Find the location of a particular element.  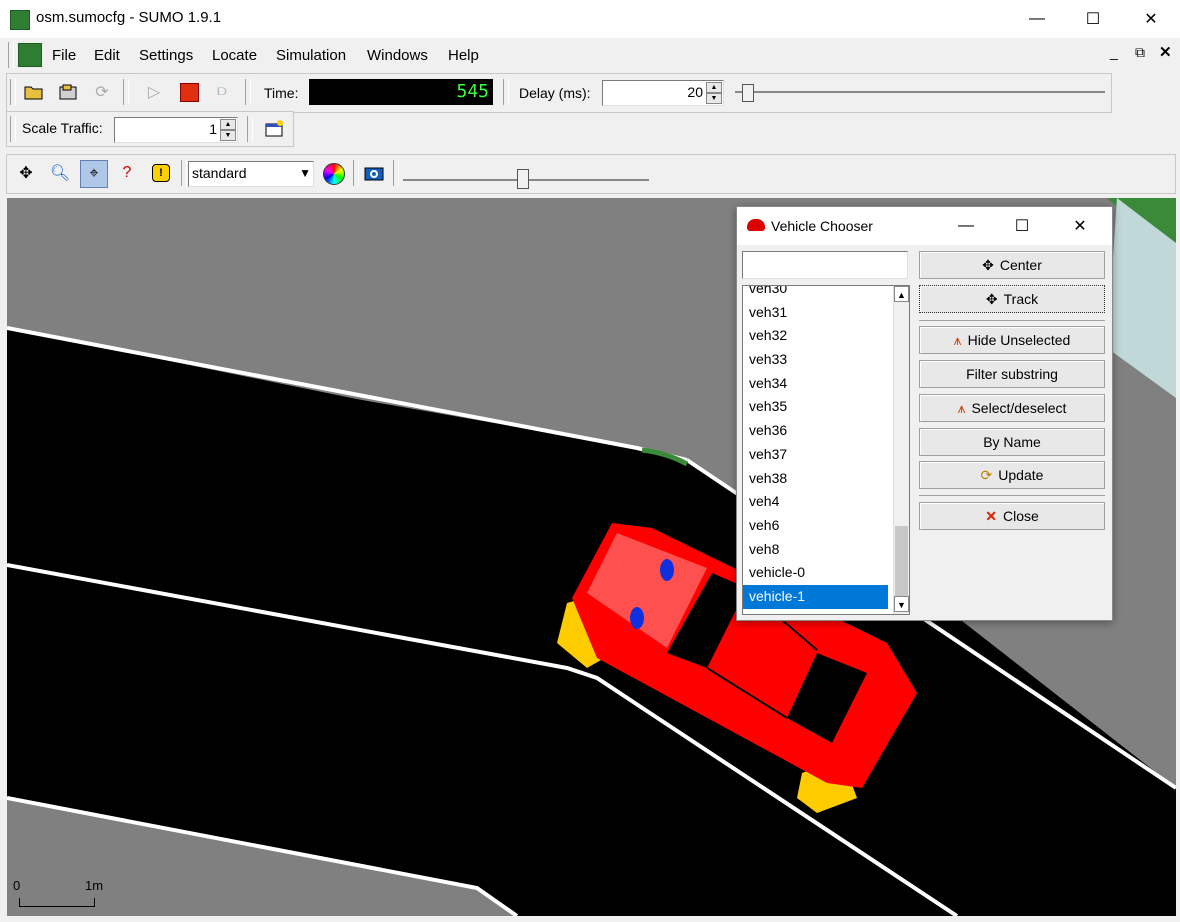

time-display: 545 is located at coordinates (401, 92).